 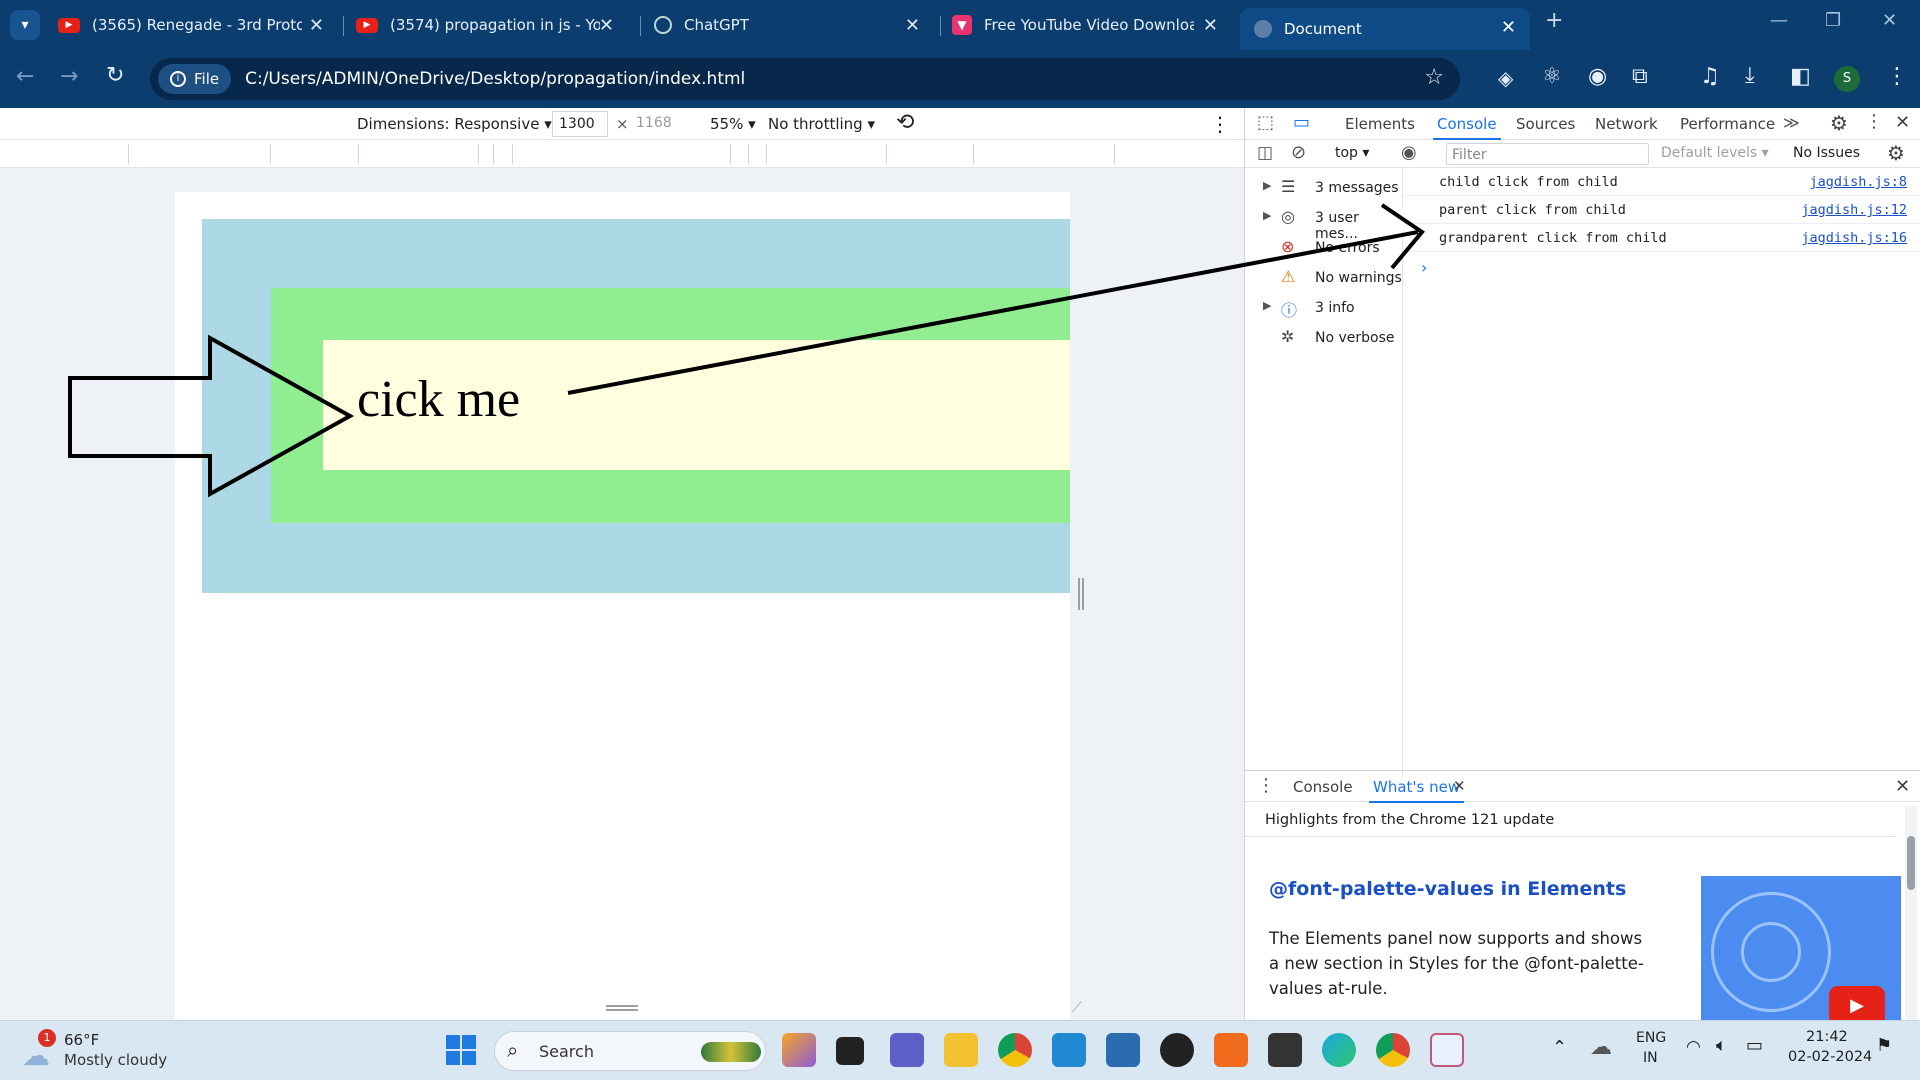 I want to click on console-settings-gear-icon: ⚙, so click(x=1896, y=153).